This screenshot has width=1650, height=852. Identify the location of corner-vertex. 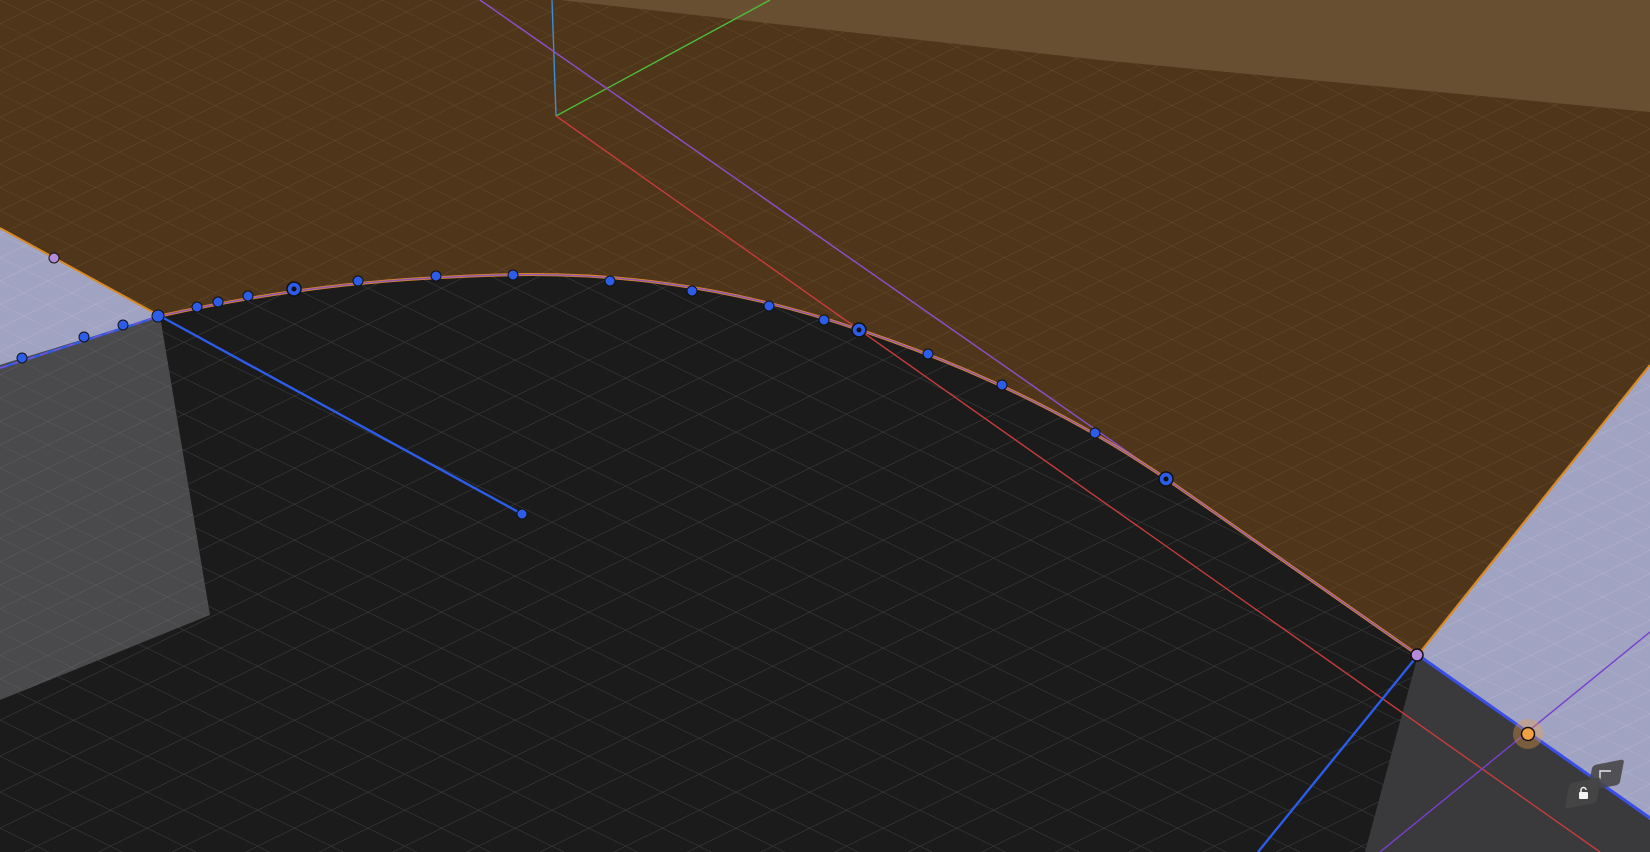
(1417, 655).